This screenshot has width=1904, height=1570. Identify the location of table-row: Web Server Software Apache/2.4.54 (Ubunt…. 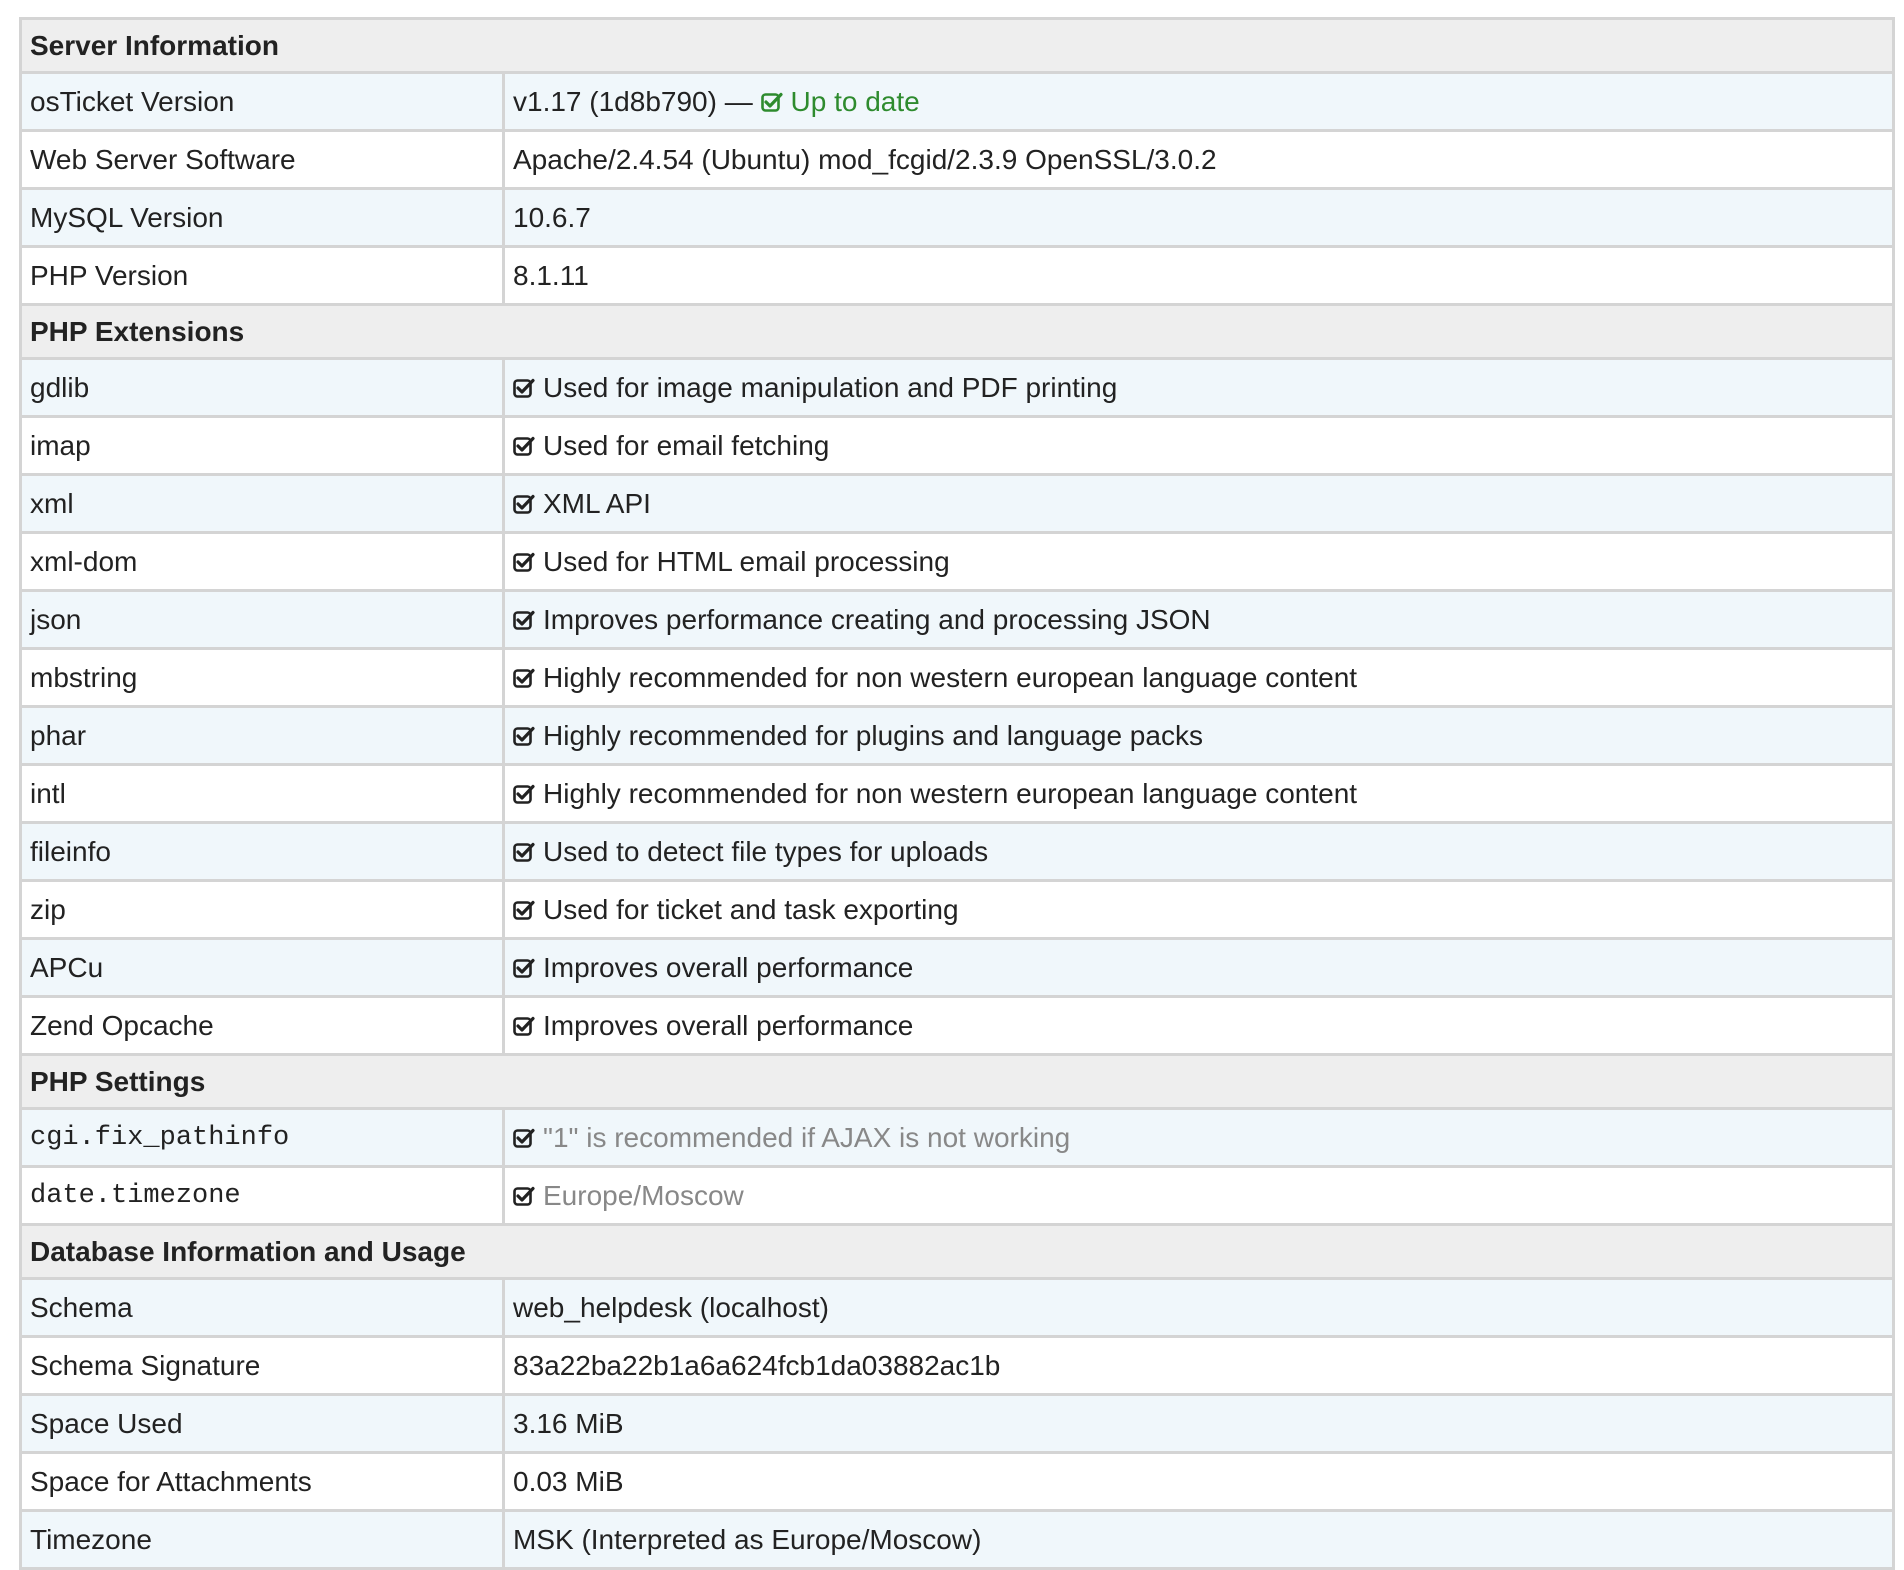
(957, 159).